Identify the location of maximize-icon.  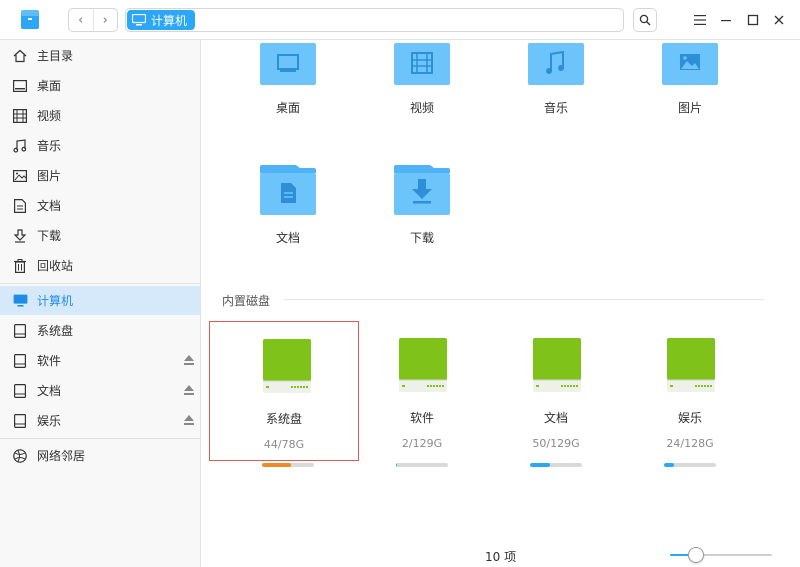
(753, 20).